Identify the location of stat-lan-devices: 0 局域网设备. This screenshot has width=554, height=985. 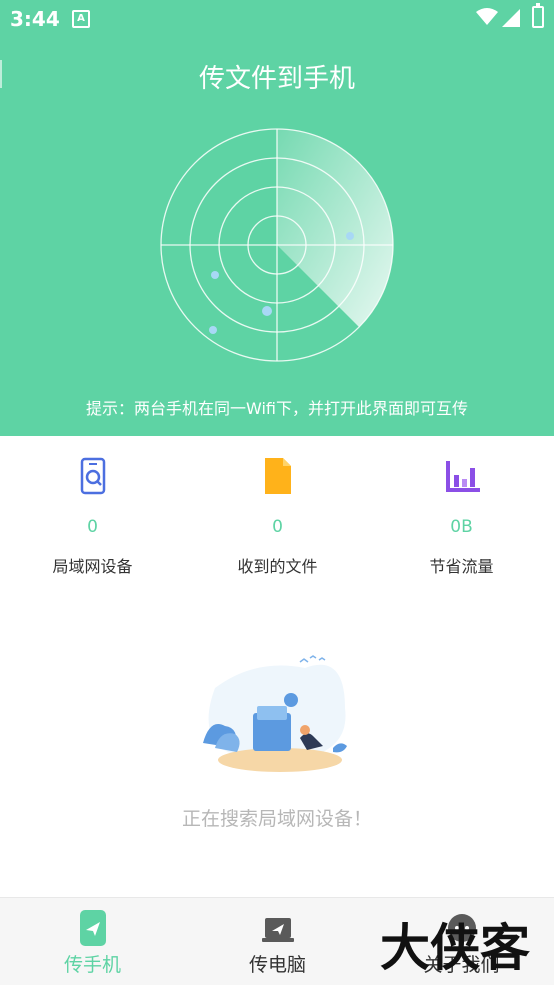
(92, 511).